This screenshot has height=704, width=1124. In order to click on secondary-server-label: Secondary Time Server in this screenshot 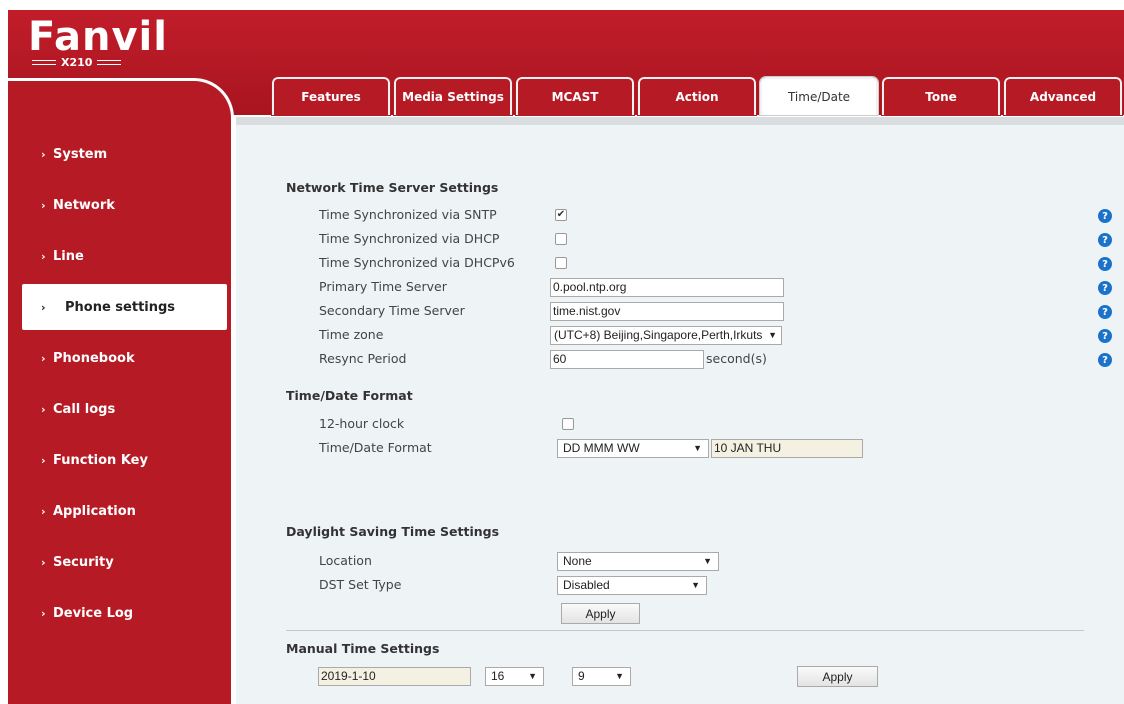, I will do `click(392, 310)`.